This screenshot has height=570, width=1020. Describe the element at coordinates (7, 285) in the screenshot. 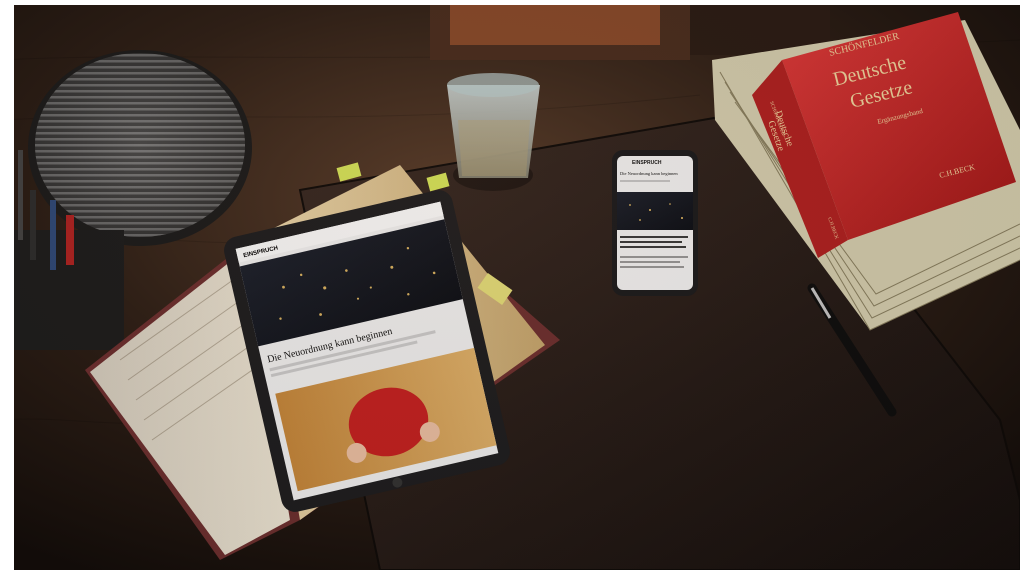

I see `left-margin` at that location.